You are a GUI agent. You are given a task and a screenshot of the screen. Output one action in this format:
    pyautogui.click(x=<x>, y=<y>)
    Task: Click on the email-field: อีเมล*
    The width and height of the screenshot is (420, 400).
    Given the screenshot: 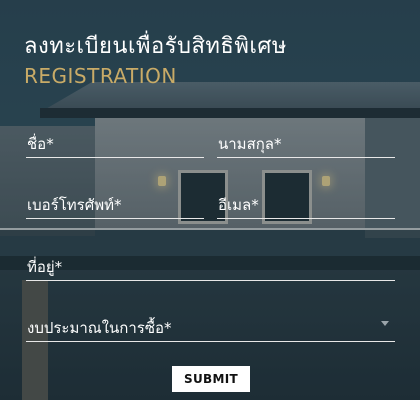 What is the action you would take?
    pyautogui.click(x=306, y=205)
    